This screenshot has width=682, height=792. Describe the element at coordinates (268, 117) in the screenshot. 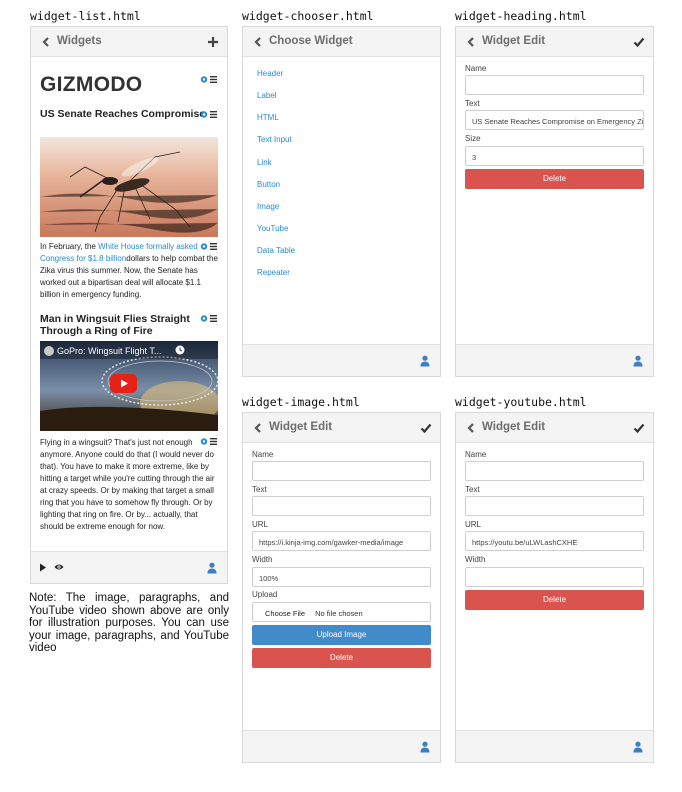

I see `chooser-item-html: HTML` at that location.